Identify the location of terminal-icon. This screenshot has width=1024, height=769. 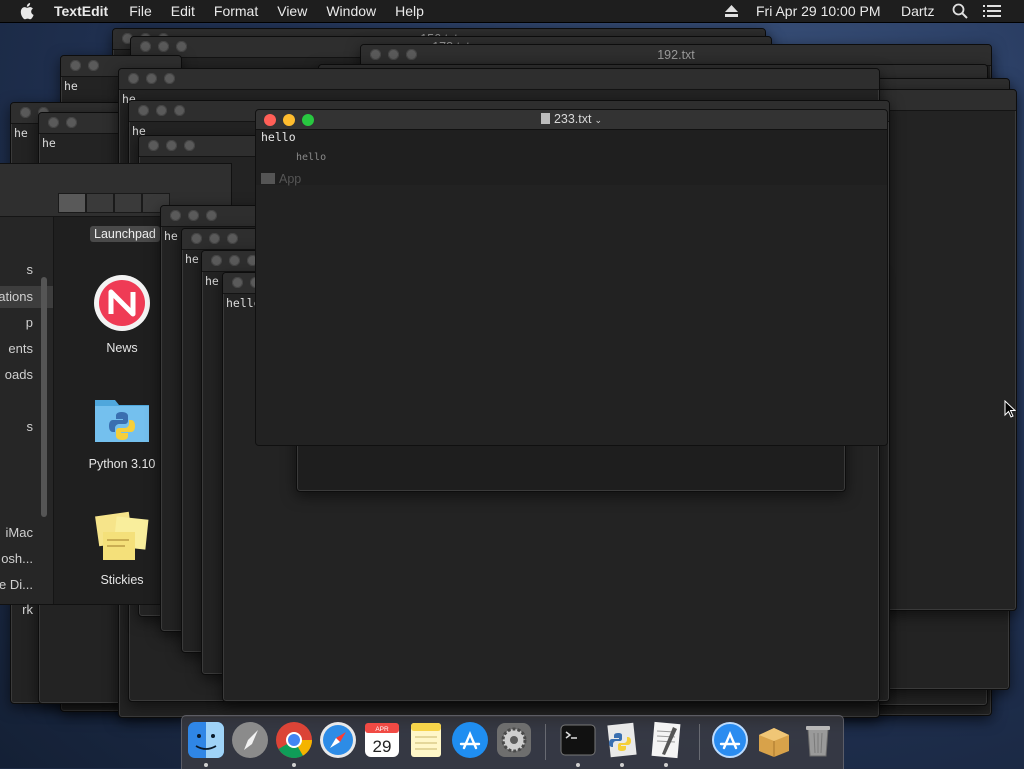
(578, 740).